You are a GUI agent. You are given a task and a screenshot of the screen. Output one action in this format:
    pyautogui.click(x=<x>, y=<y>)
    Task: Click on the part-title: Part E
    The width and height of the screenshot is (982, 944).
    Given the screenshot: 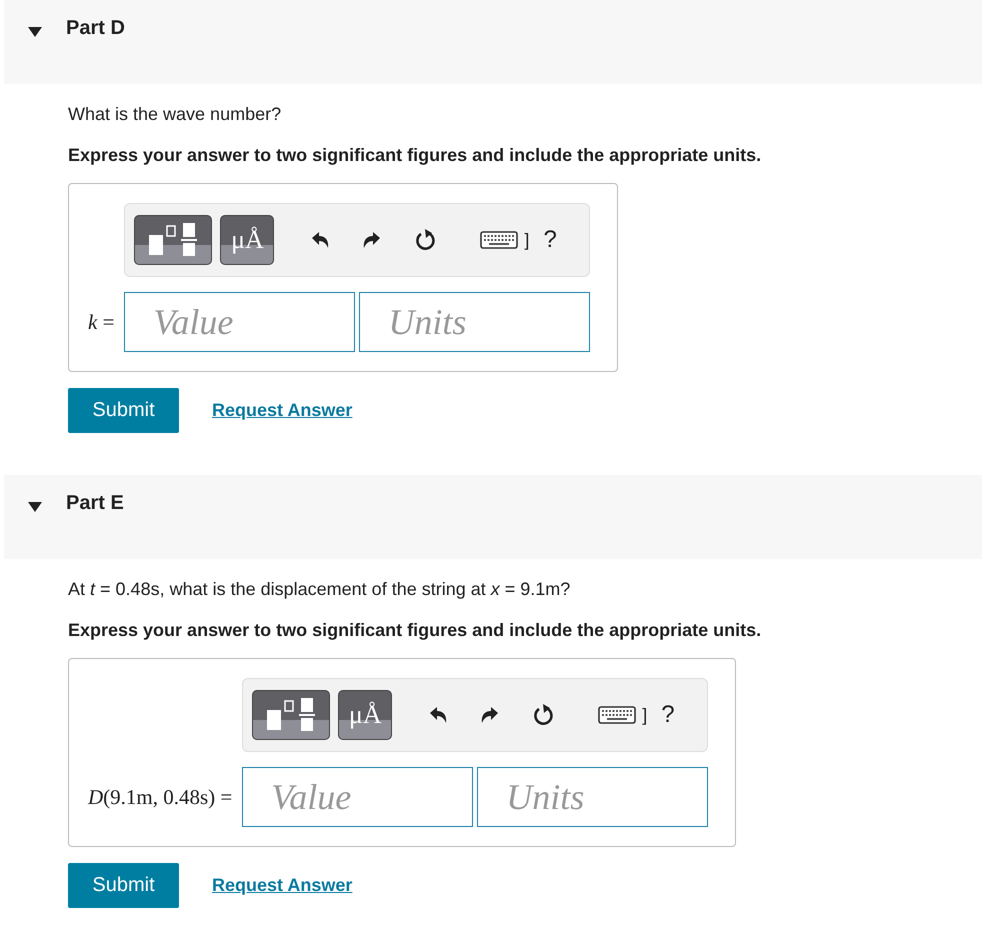 What is the action you would take?
    pyautogui.click(x=95, y=503)
    